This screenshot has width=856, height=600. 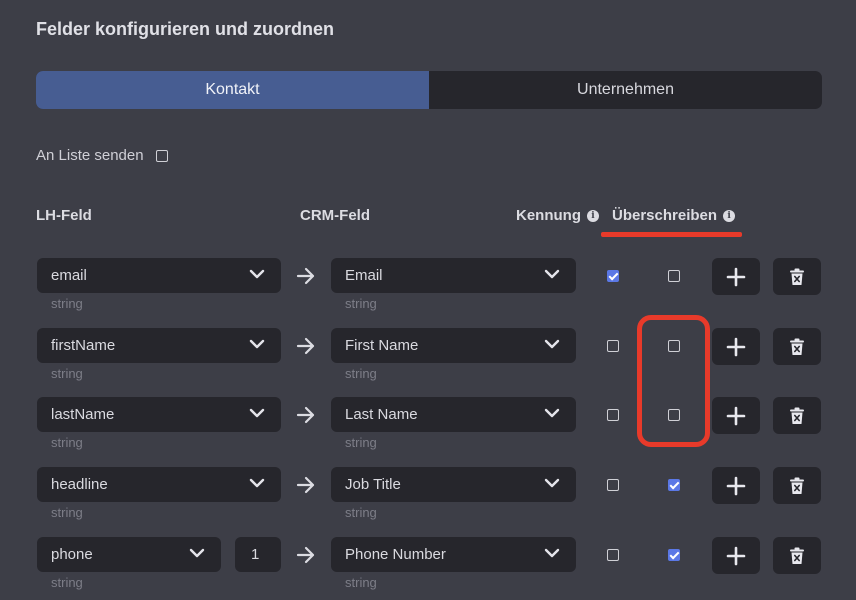 What do you see at coordinates (453, 414) in the screenshot?
I see `crm-field-select: Last Name` at bounding box center [453, 414].